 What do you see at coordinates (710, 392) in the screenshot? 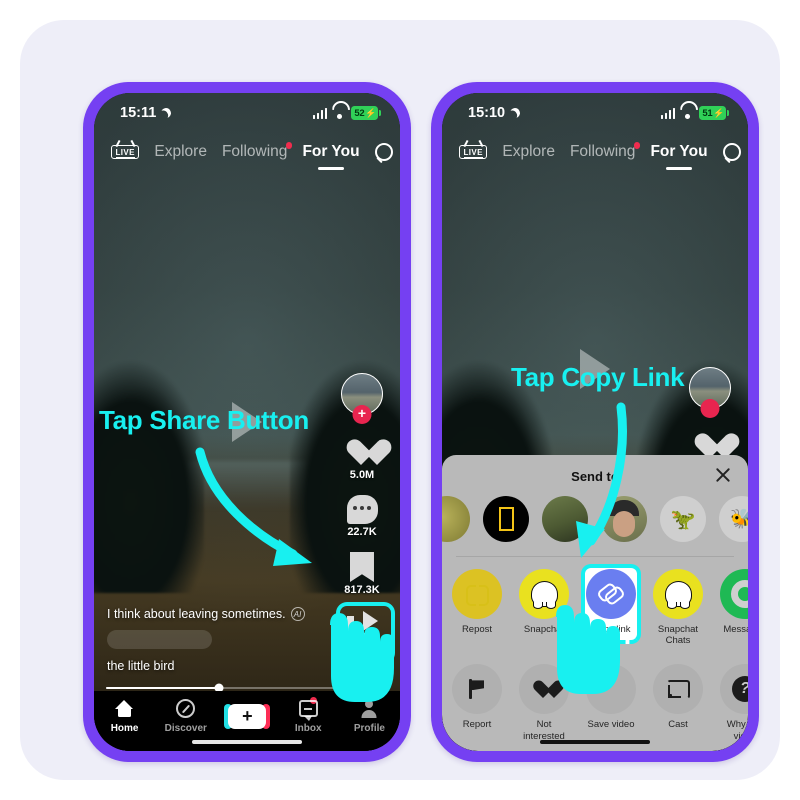
I see `author-avatar-wrap-2: Send to` at bounding box center [710, 392].